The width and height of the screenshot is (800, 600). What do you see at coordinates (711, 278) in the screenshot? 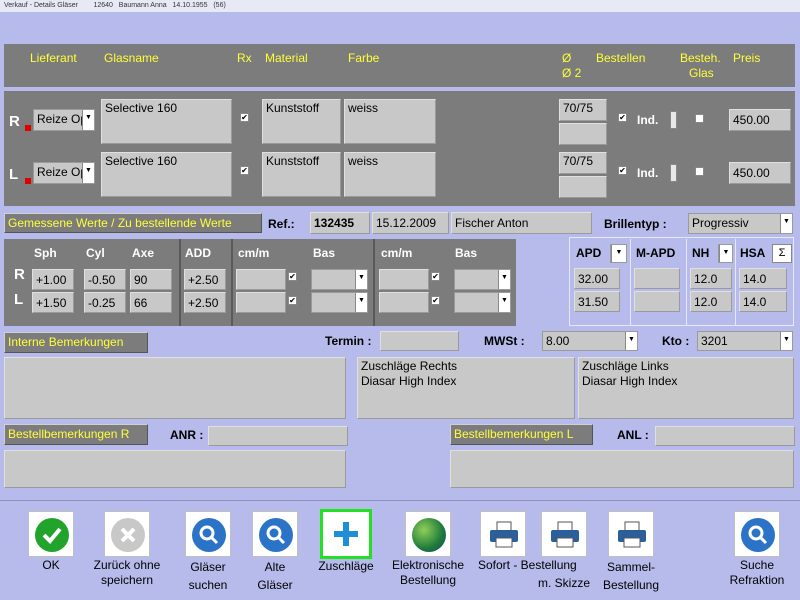
I see `pd-r-nh: 12.0` at bounding box center [711, 278].